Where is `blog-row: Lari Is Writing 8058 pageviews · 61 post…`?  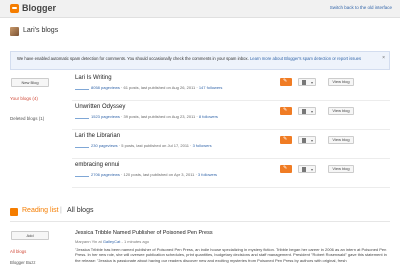 blog-row: Lari Is Writing 8058 pageviews · 61 post… is located at coordinates (231, 87).